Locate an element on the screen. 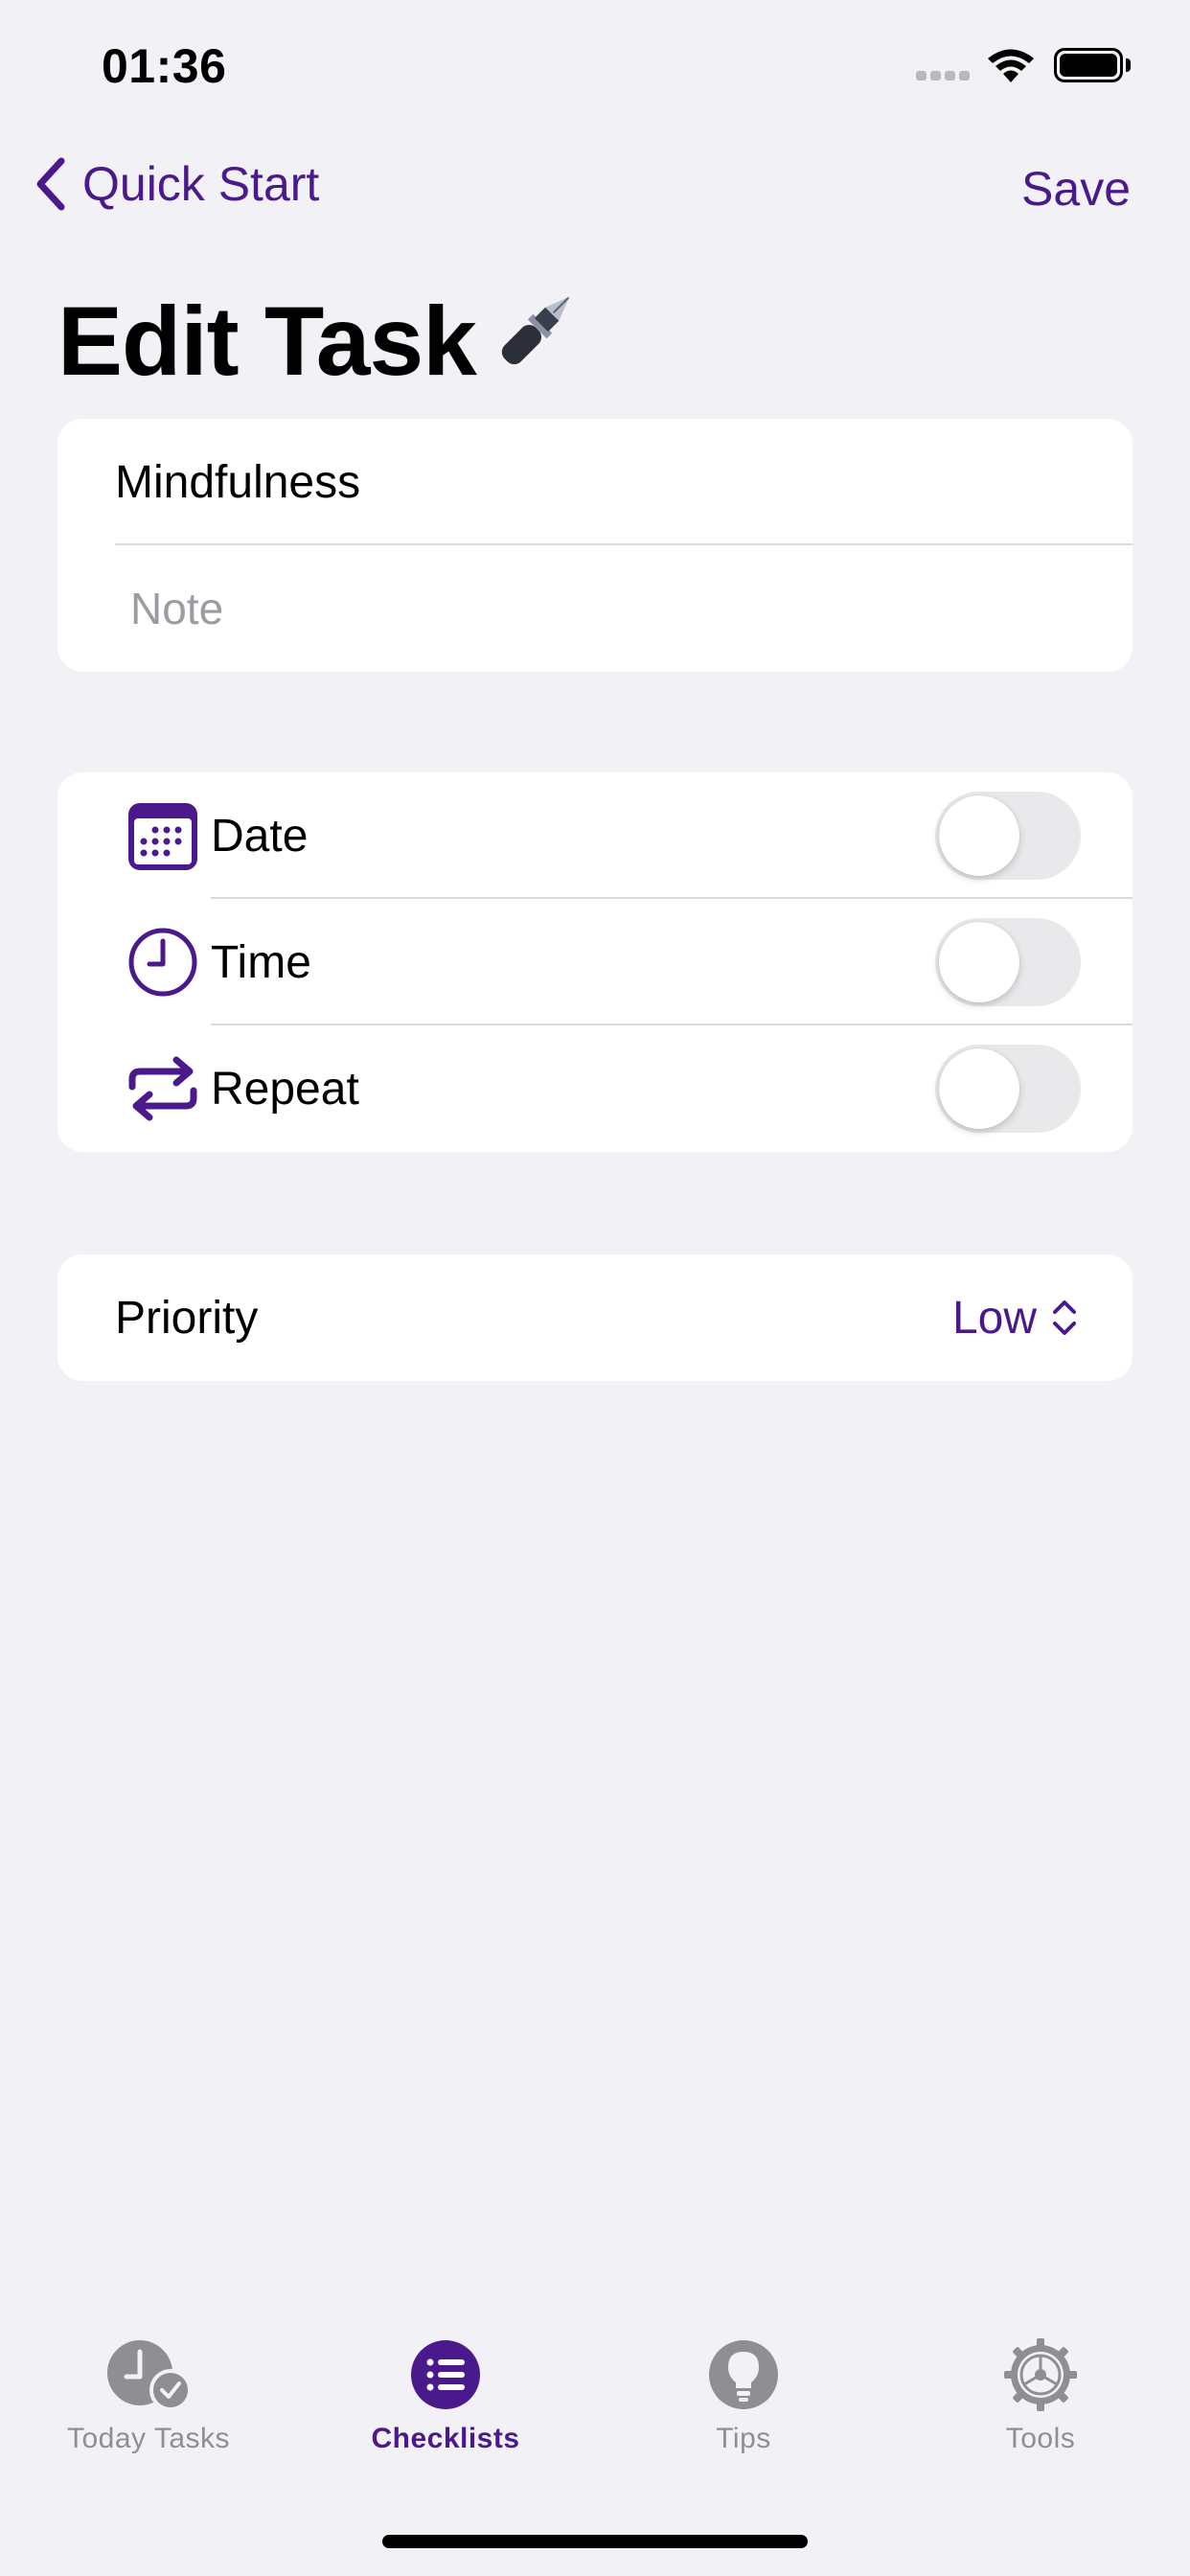  task-name-row: Mindfulness is located at coordinates (595, 482).